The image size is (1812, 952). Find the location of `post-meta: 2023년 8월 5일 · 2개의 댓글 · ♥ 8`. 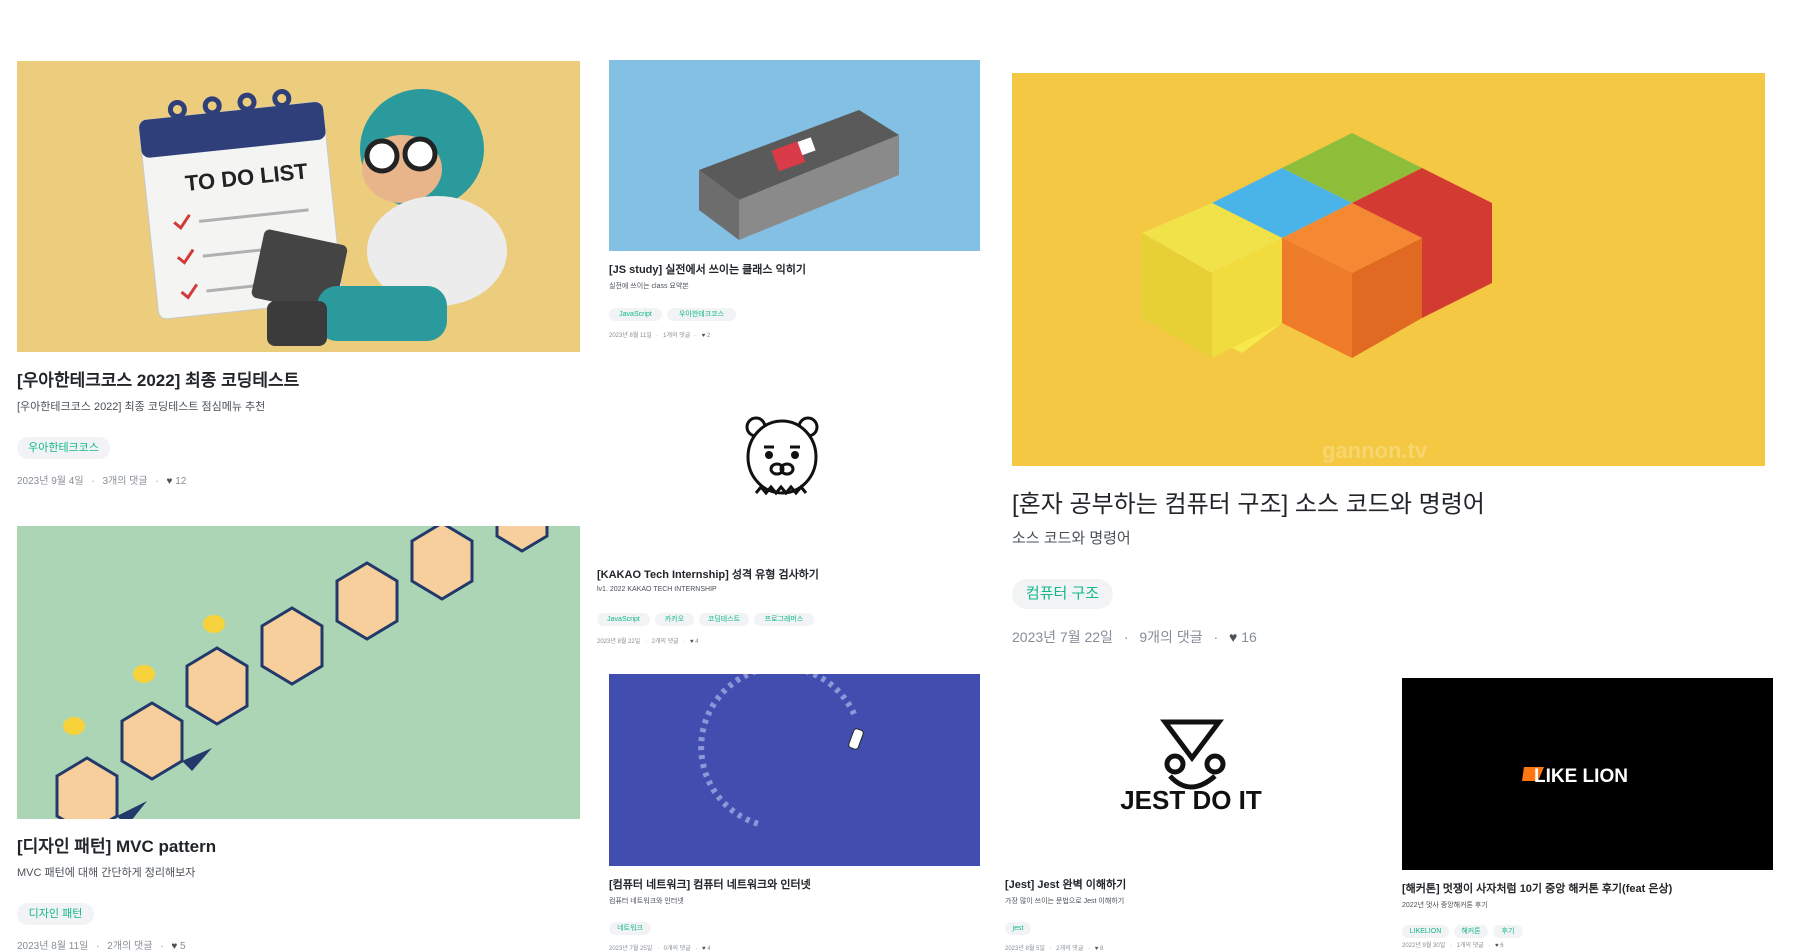

post-meta: 2023년 8월 5일 · 2개의 댓글 · ♥ 8 is located at coordinates (1054, 947).